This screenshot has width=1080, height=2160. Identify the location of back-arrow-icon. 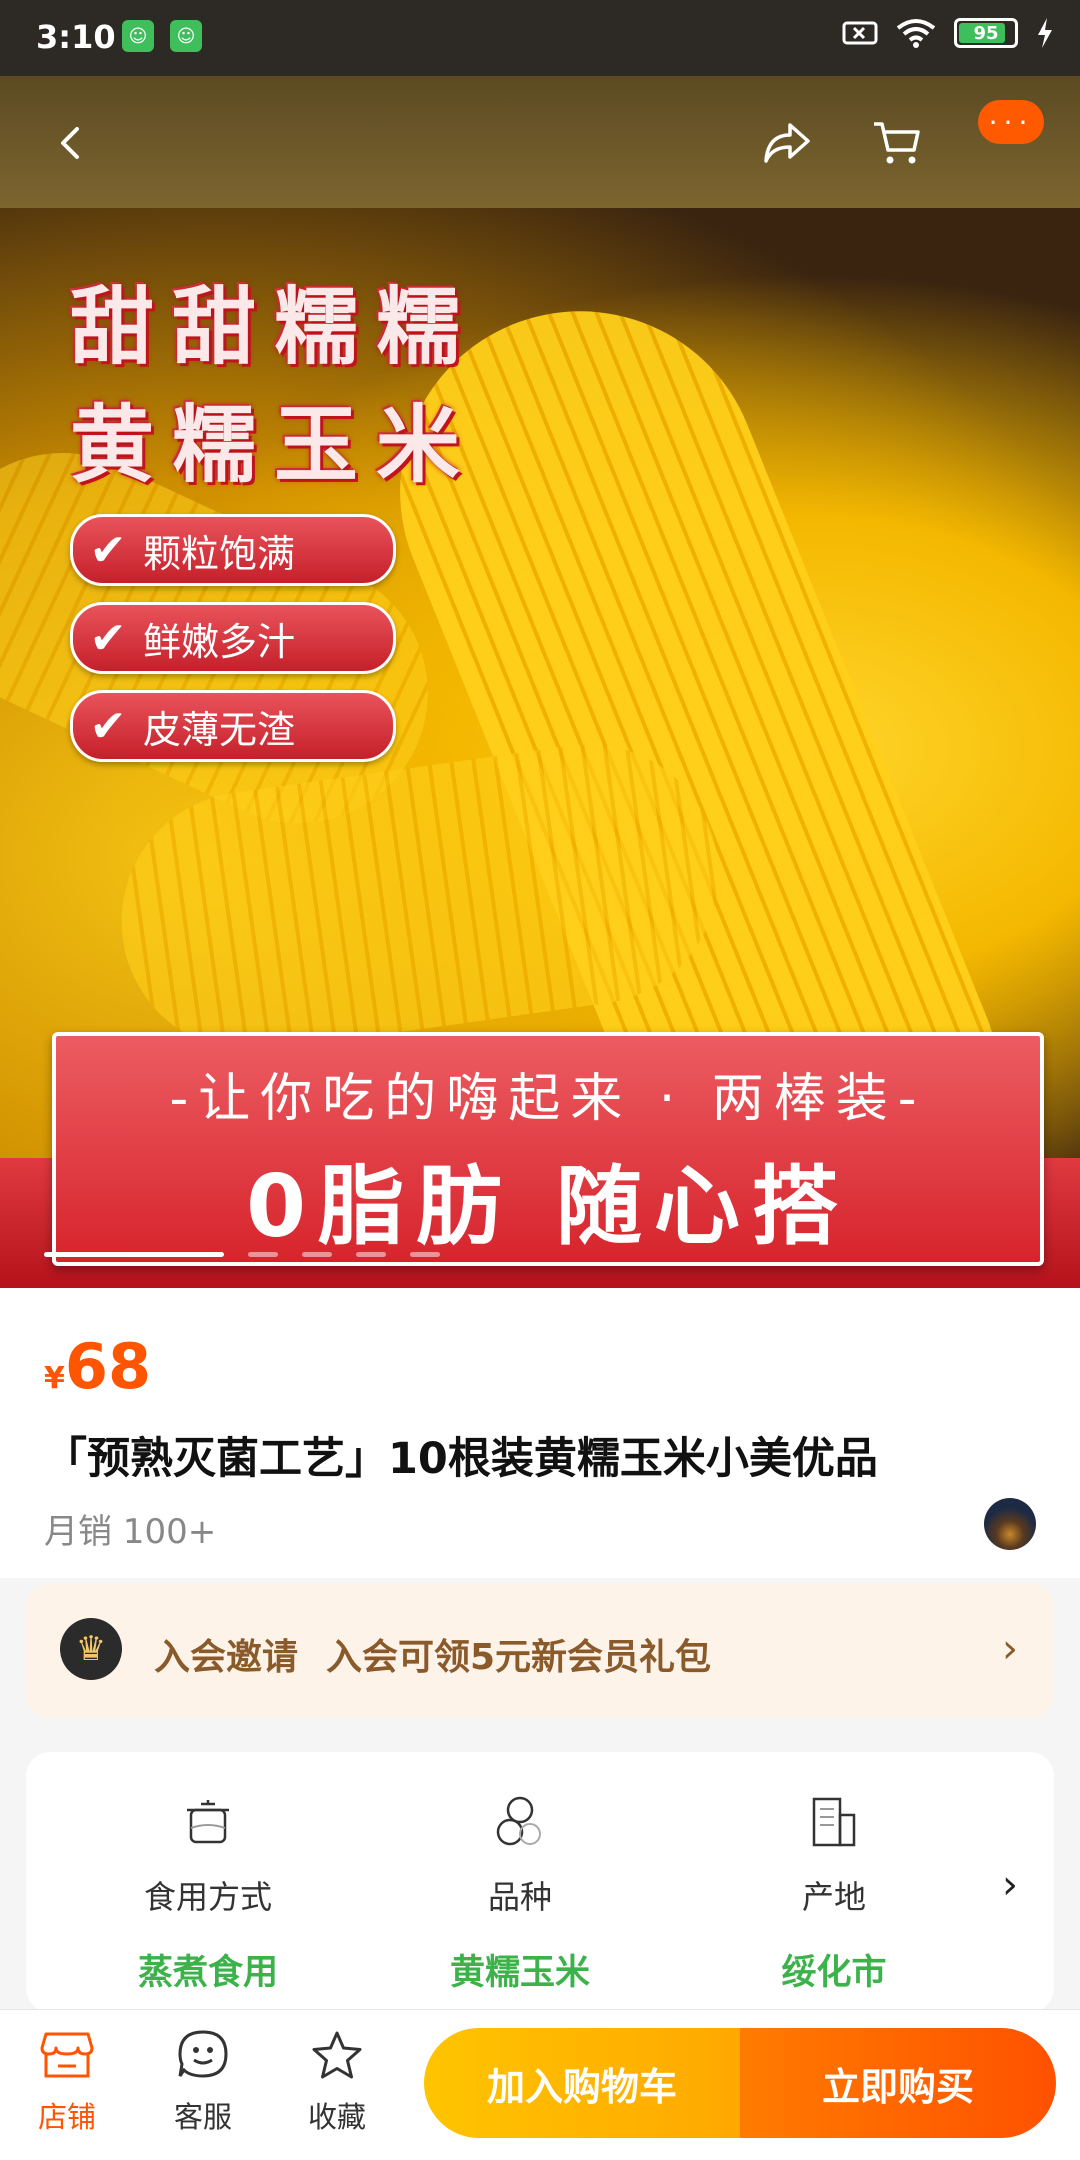
(70, 143).